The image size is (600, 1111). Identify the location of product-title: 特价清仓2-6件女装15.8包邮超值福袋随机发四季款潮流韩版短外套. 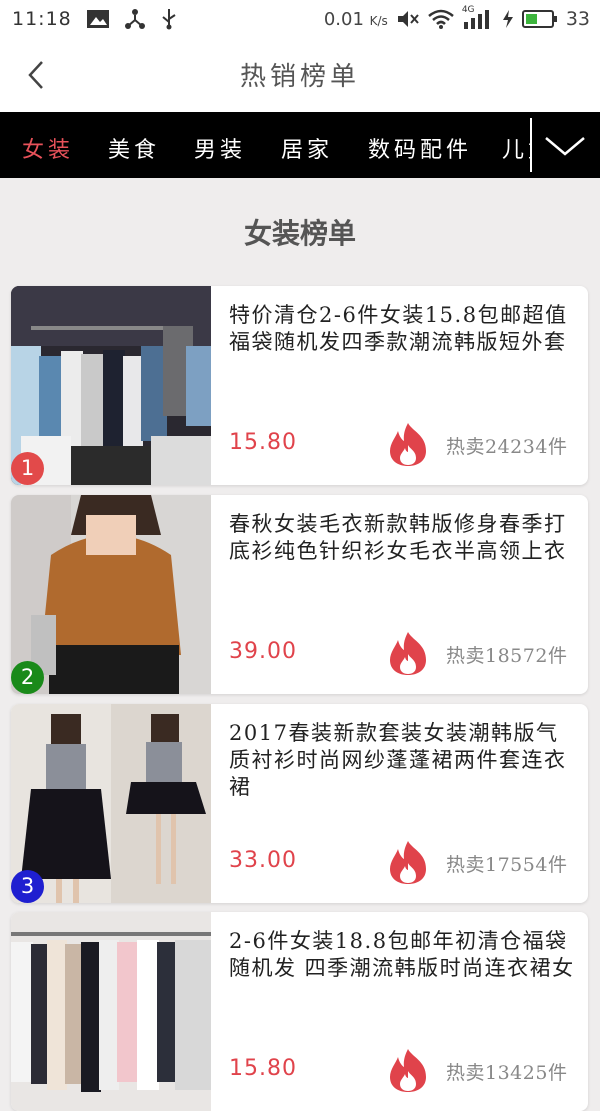
(398, 328).